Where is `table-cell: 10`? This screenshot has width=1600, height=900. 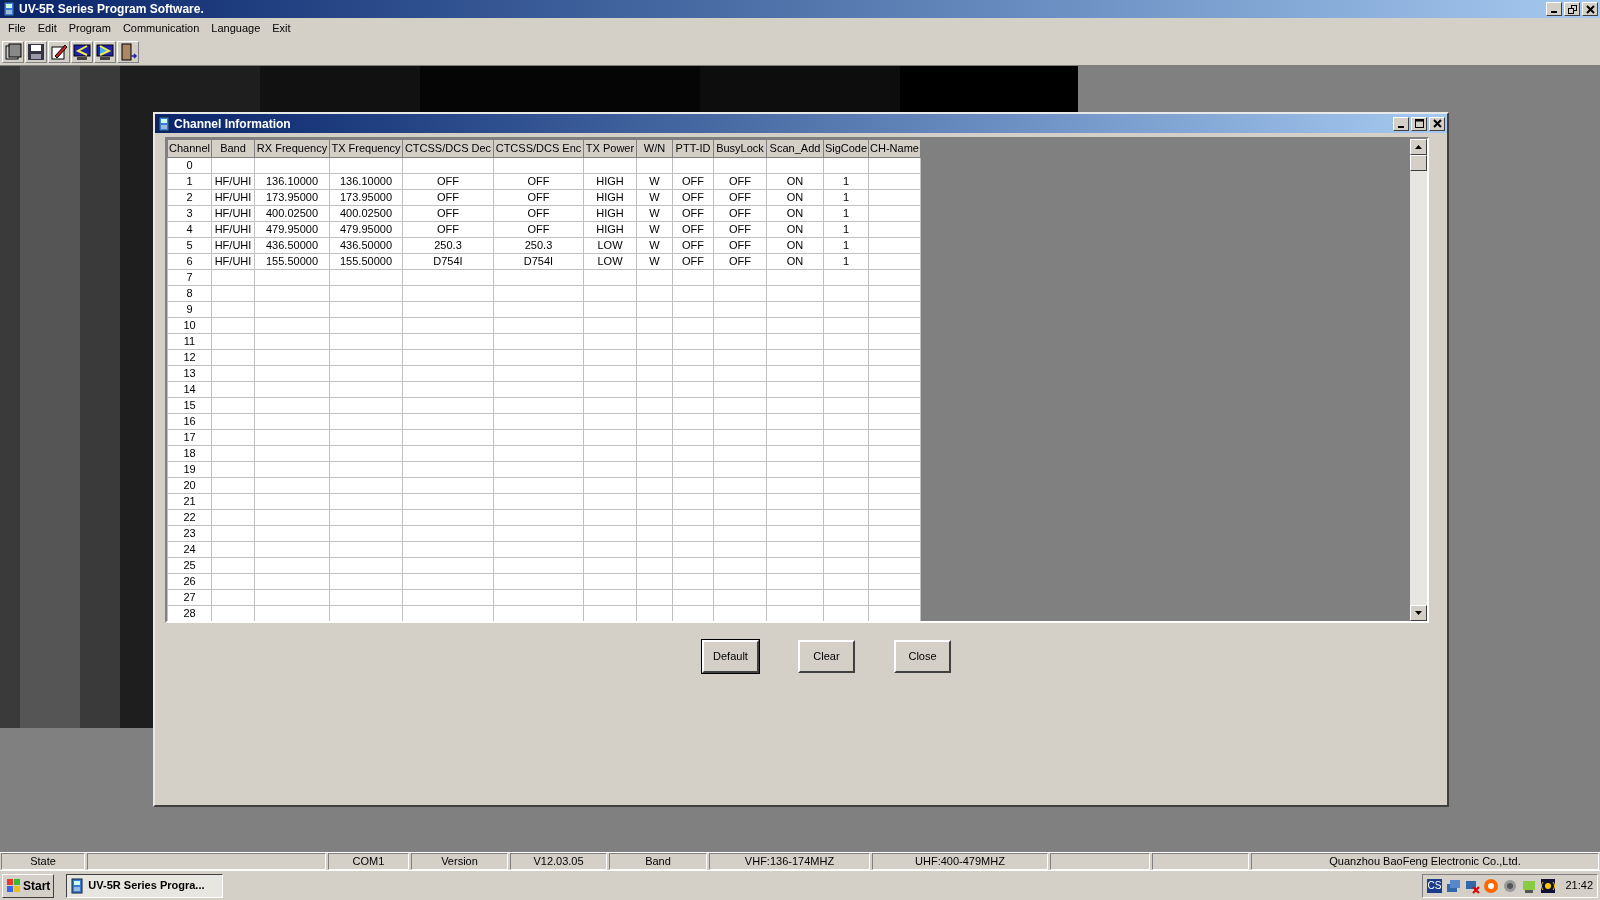
table-cell: 10 is located at coordinates (189, 325).